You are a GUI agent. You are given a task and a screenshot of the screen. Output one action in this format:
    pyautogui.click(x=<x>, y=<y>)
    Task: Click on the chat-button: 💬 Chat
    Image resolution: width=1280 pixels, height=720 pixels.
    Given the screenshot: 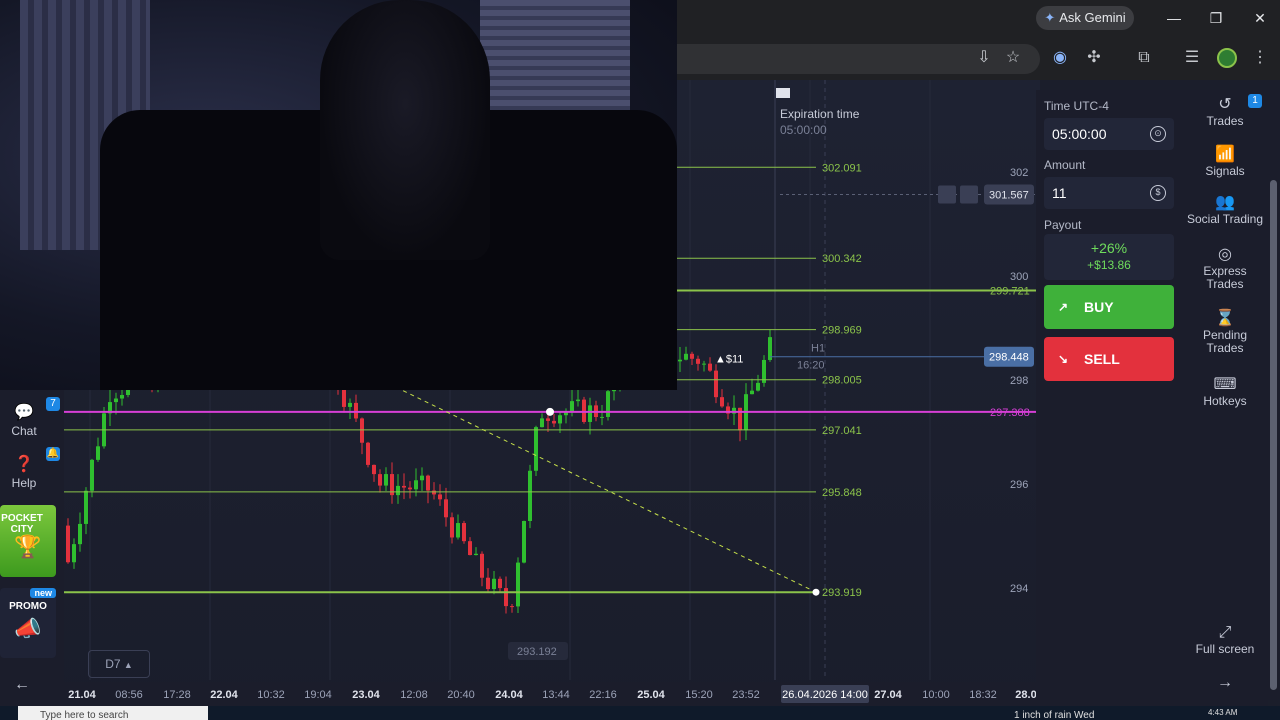 What is the action you would take?
    pyautogui.click(x=24, y=420)
    